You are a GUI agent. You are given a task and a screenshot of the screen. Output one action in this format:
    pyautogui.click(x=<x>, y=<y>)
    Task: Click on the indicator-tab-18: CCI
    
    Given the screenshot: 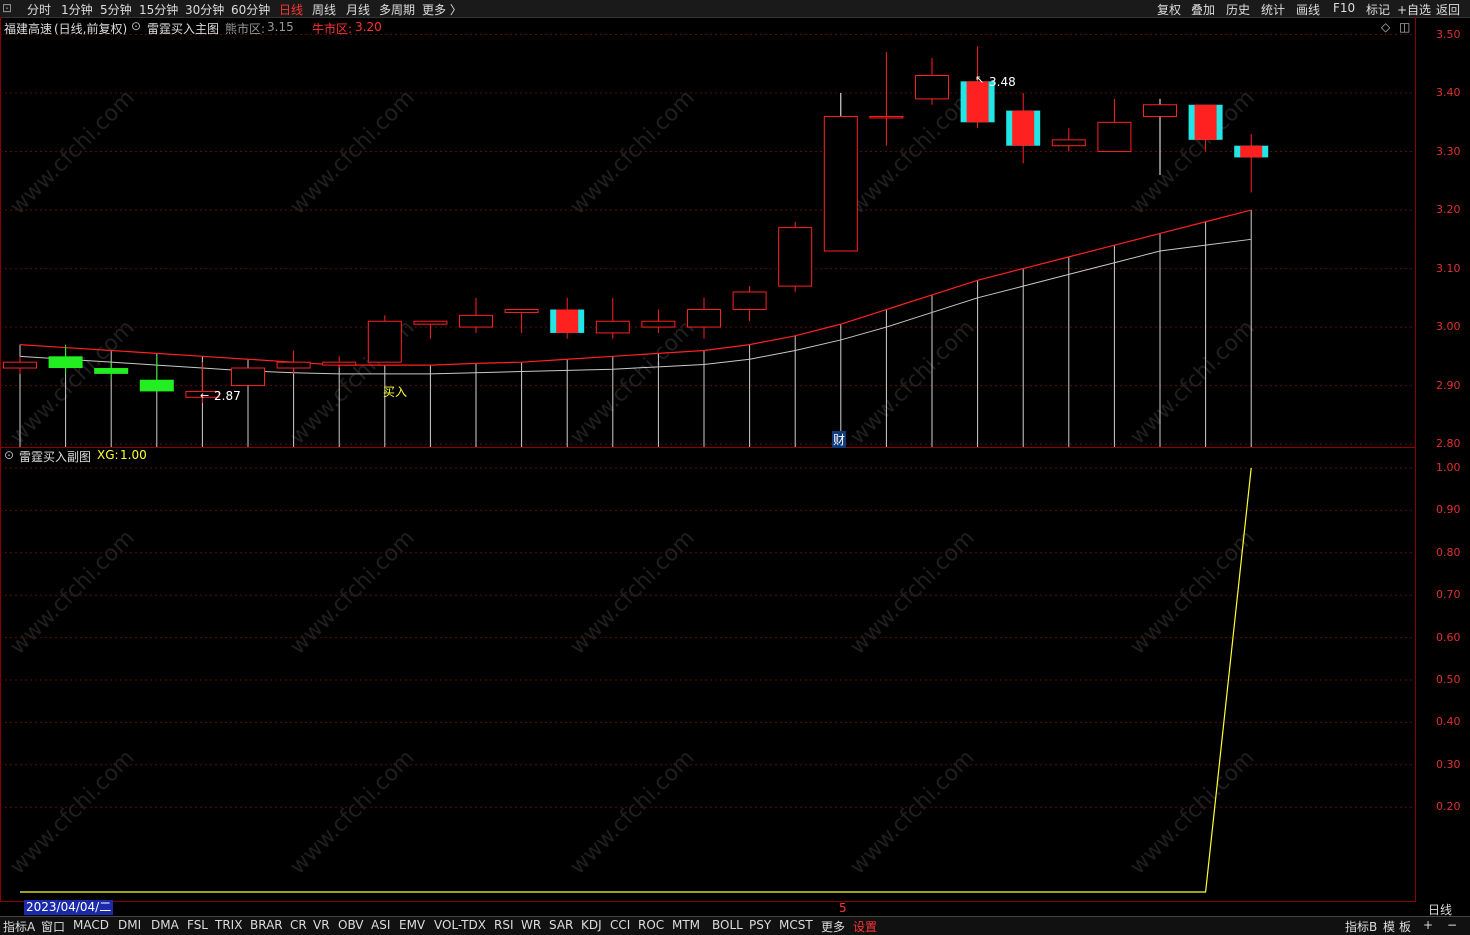 What is the action you would take?
    pyautogui.click(x=620, y=925)
    